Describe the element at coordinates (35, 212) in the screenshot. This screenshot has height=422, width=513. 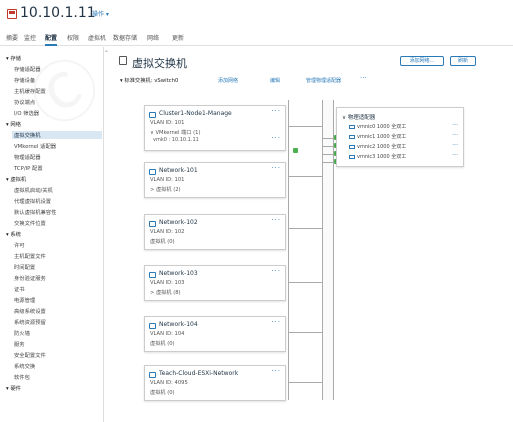
I see `sidebar-item: 默认虚拟机兼容性` at that location.